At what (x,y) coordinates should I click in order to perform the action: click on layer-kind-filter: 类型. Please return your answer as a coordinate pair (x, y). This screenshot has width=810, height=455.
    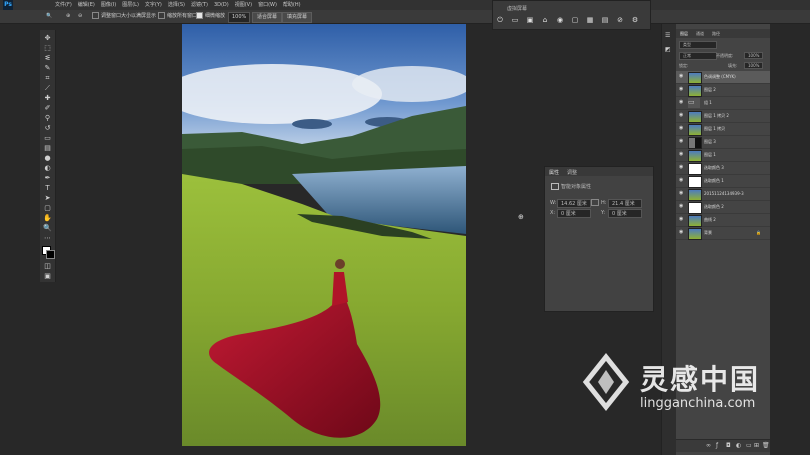
    Looking at the image, I should click on (698, 45).